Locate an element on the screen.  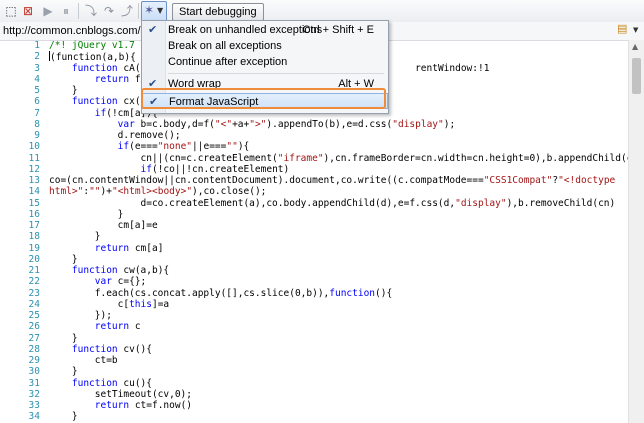
menu-item-format-javascript: ✔ Format JavaScript is located at coordinates (265, 101).